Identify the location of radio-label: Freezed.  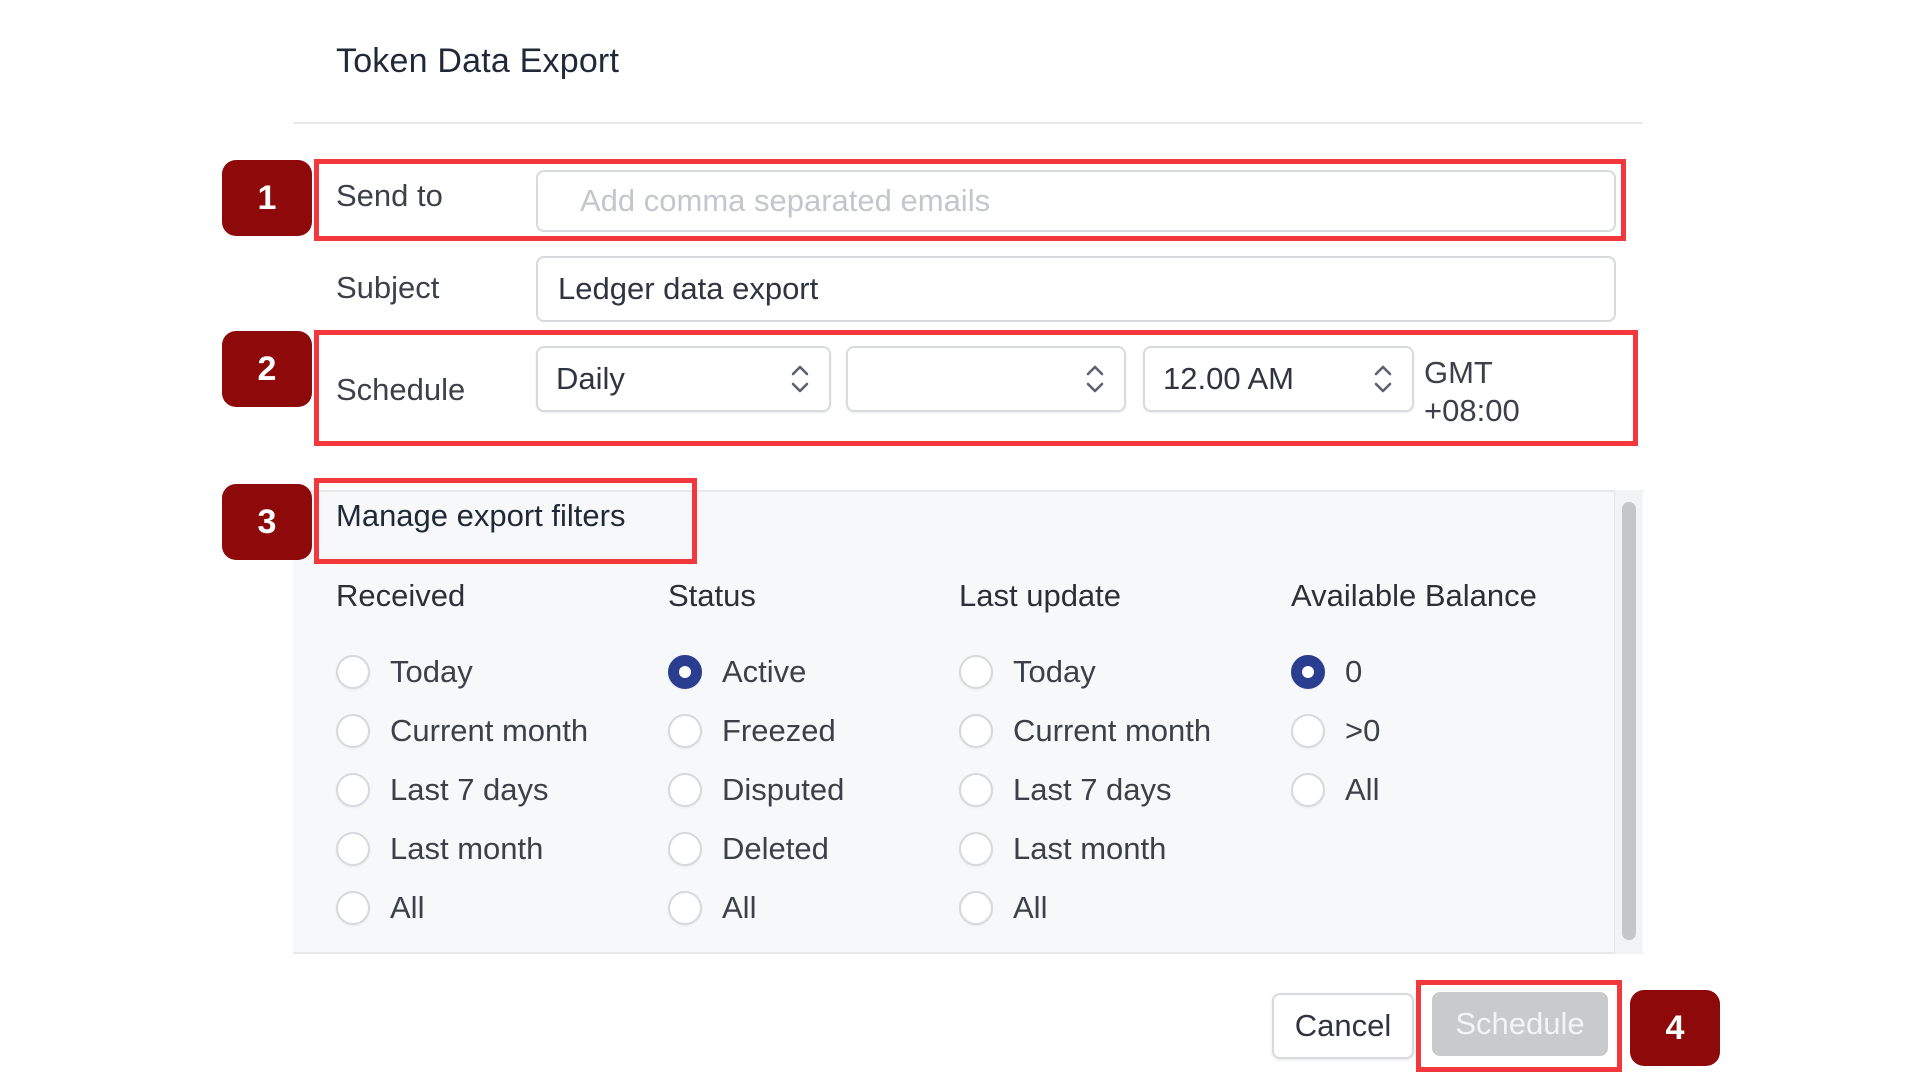
(779, 730).